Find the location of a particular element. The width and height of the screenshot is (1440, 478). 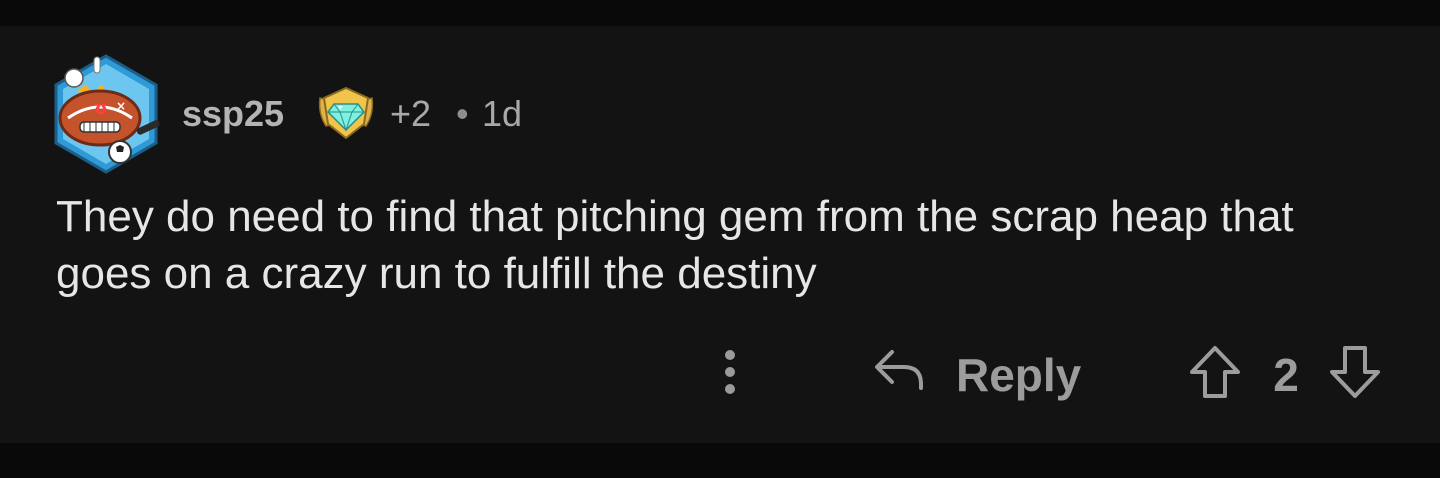

vote-count: 2 is located at coordinates (1286, 375).